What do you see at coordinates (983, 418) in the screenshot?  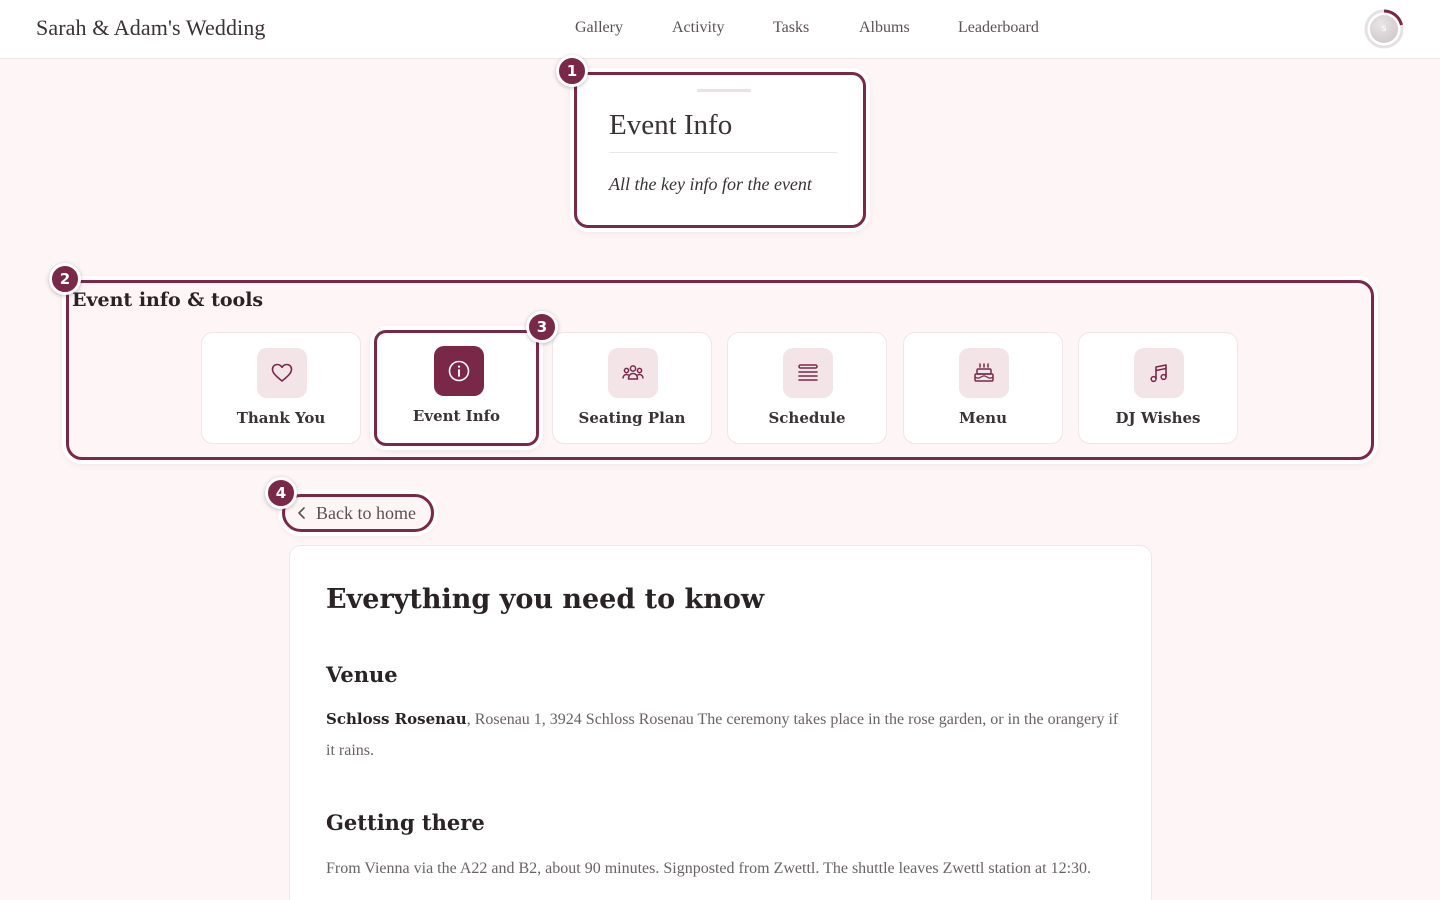 I see `tool-label: Menu` at bounding box center [983, 418].